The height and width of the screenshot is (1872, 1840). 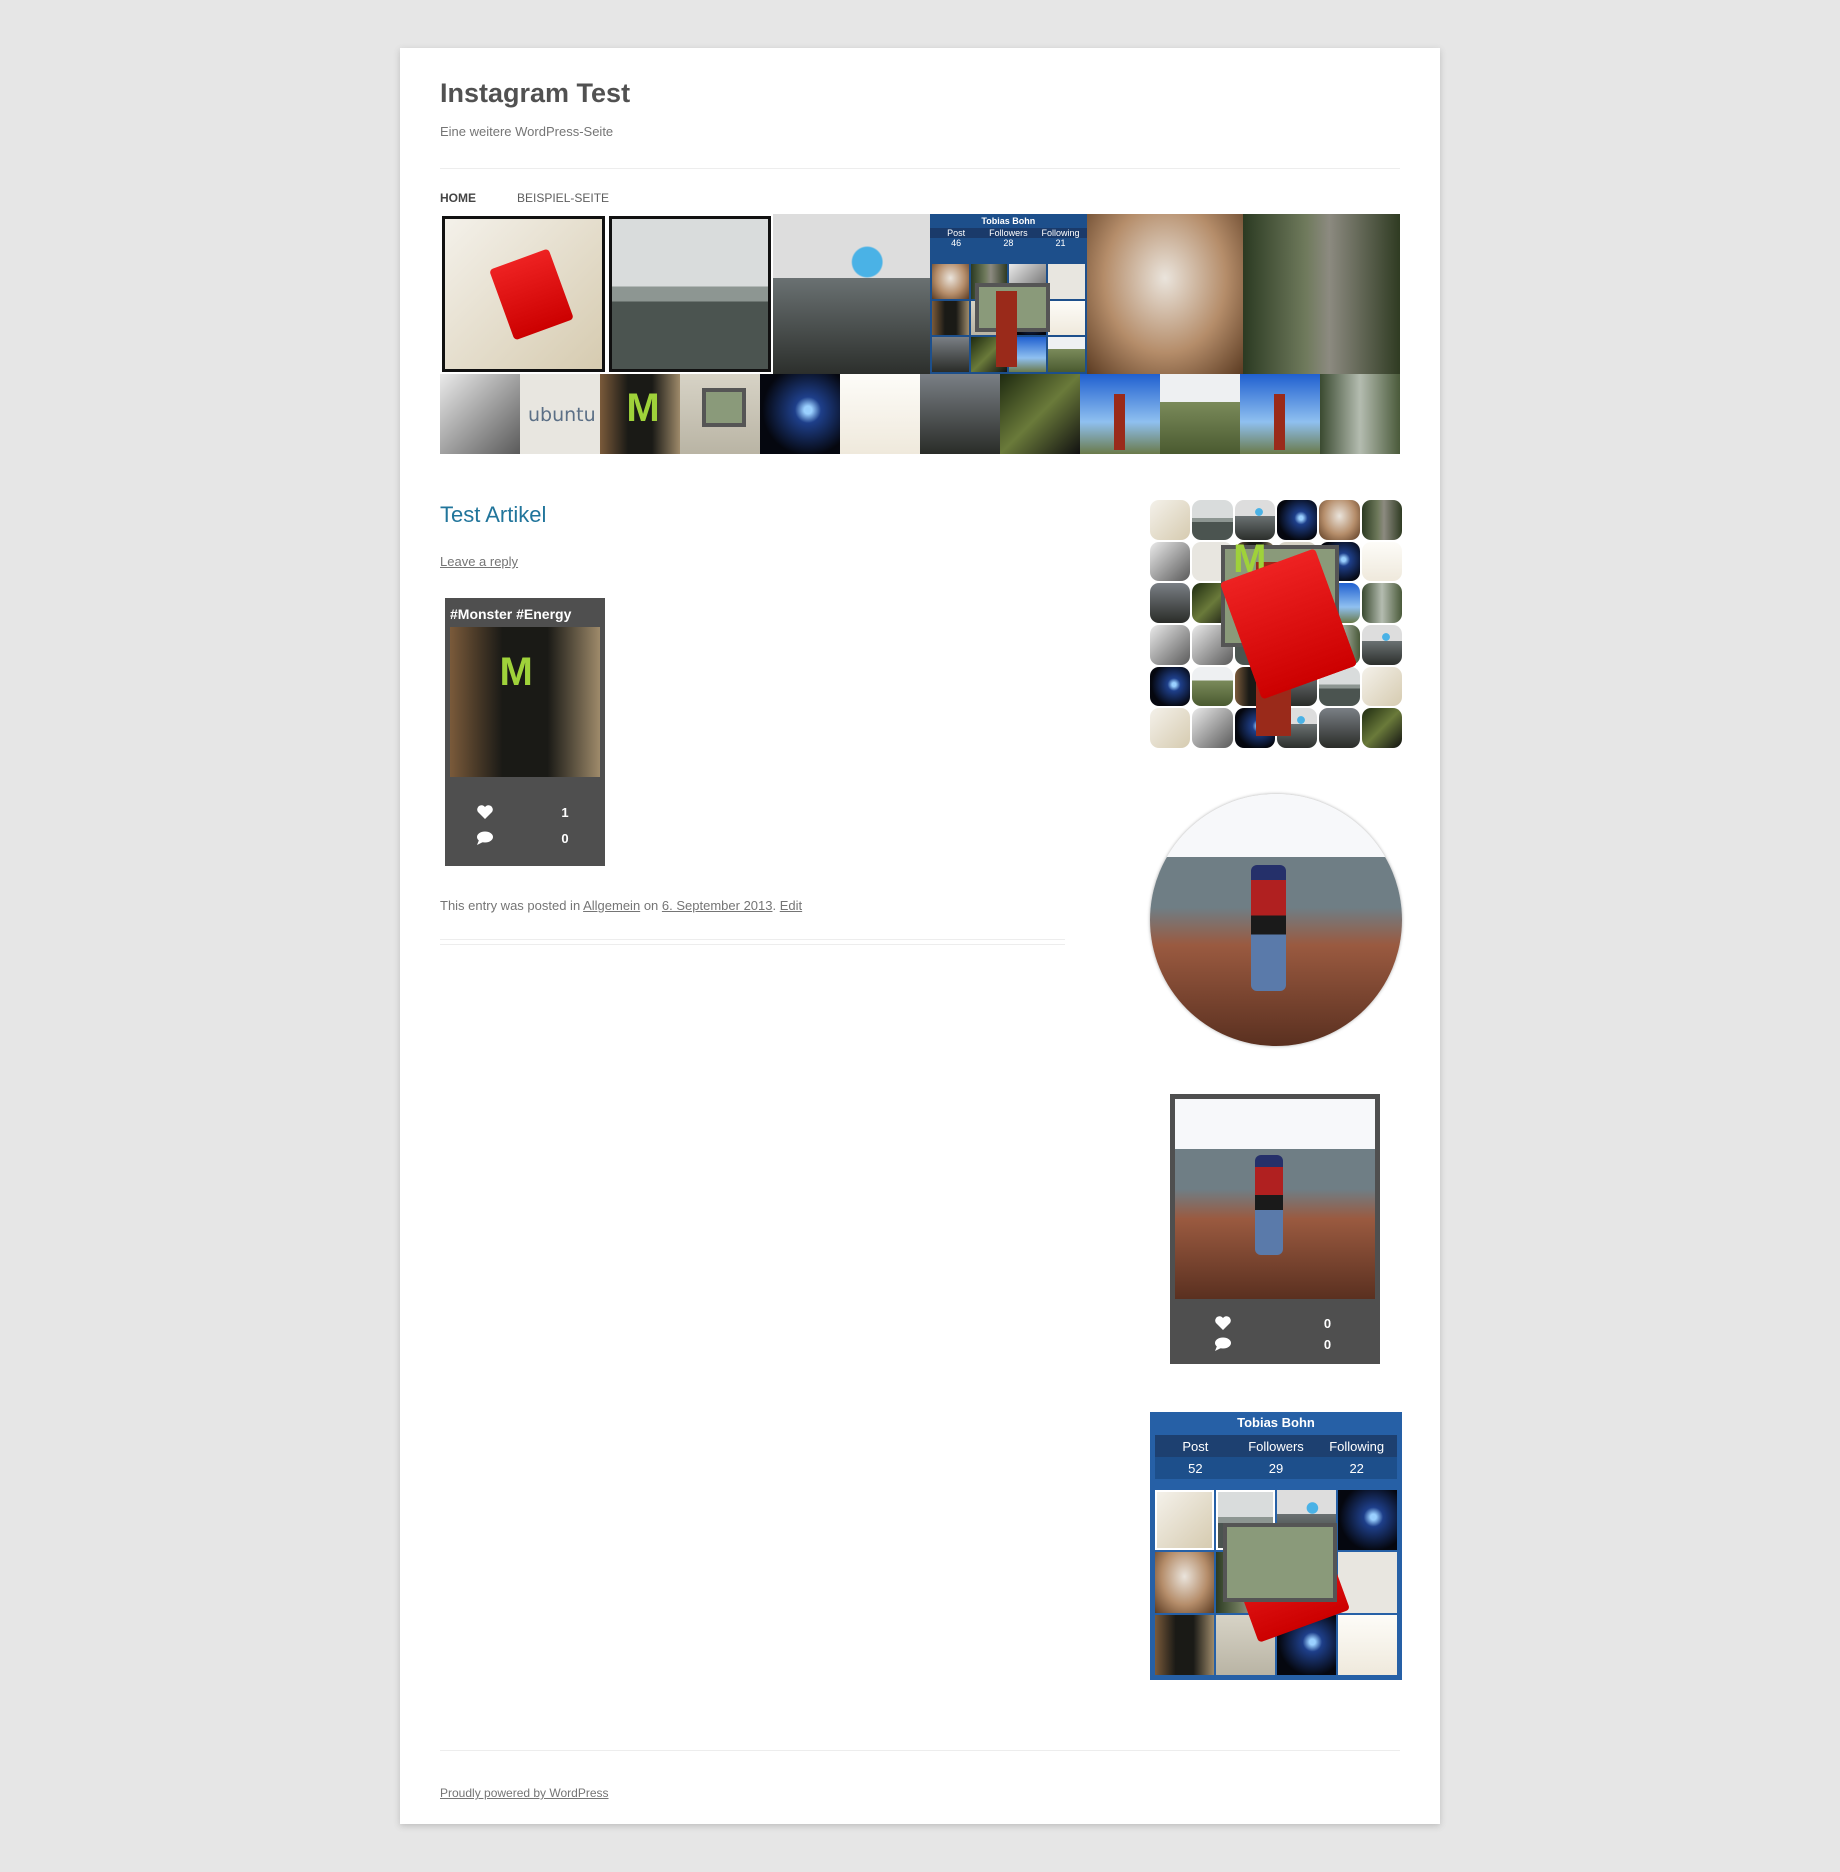 I want to click on category-link: Allgemein, so click(x=611, y=905).